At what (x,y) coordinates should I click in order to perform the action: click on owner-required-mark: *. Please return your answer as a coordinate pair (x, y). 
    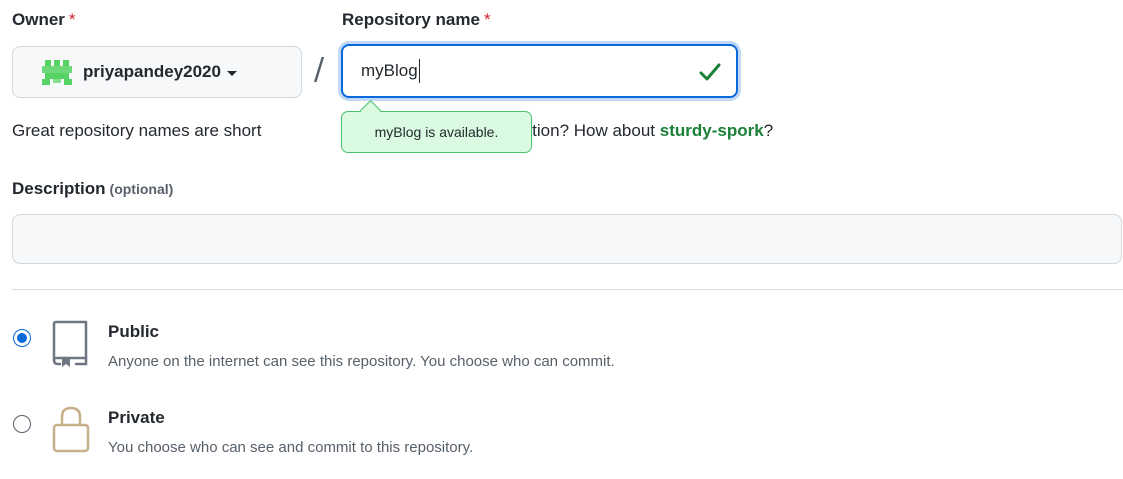
    Looking at the image, I should click on (72, 19).